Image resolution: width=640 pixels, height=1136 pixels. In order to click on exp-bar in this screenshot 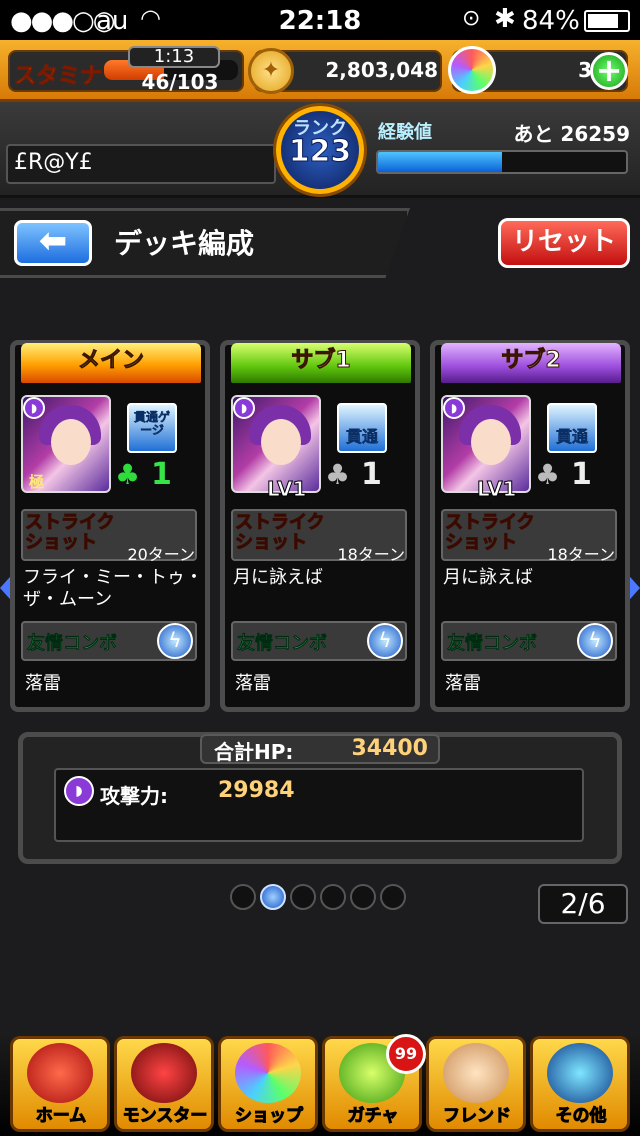, I will do `click(502, 162)`.